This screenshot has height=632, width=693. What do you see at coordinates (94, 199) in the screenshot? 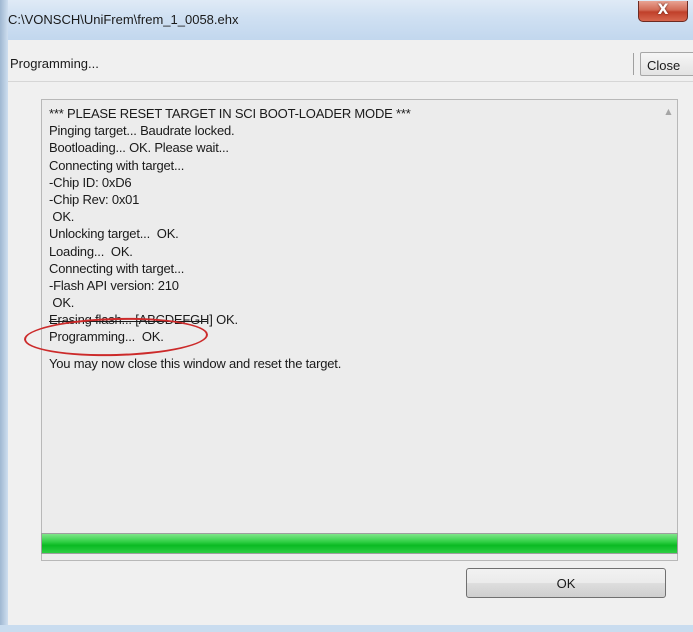
I see `log-line: -Chip Rev: 0x01` at bounding box center [94, 199].